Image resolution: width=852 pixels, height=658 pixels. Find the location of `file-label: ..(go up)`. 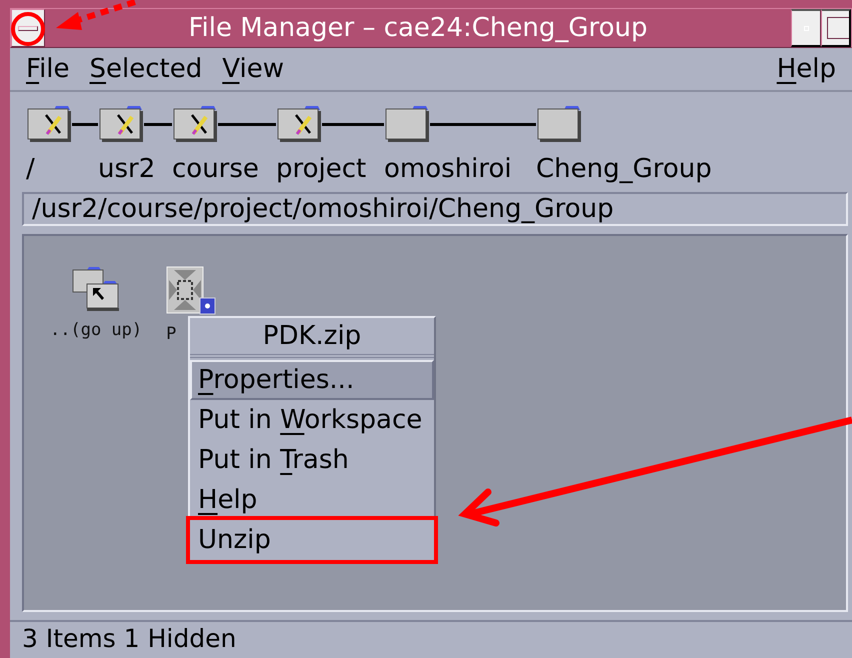

file-label: ..(go up) is located at coordinates (96, 330).